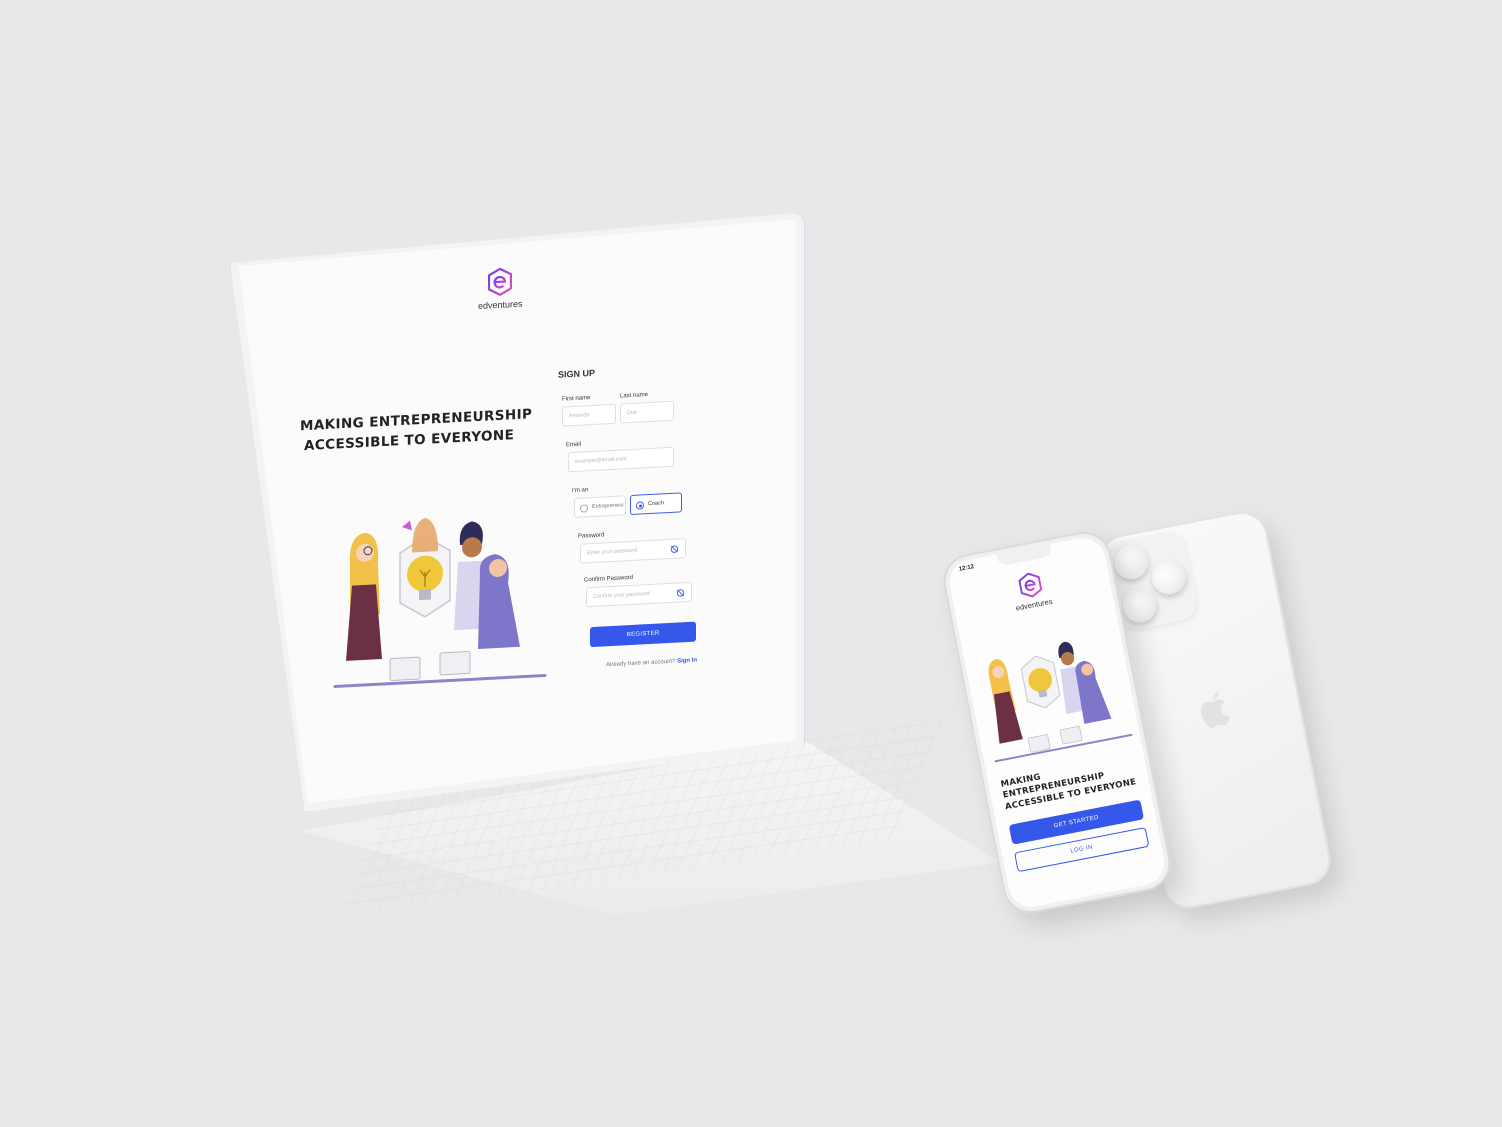 This screenshot has width=1502, height=1127. Describe the element at coordinates (405, 669) in the screenshot. I see `laptop-left` at that location.